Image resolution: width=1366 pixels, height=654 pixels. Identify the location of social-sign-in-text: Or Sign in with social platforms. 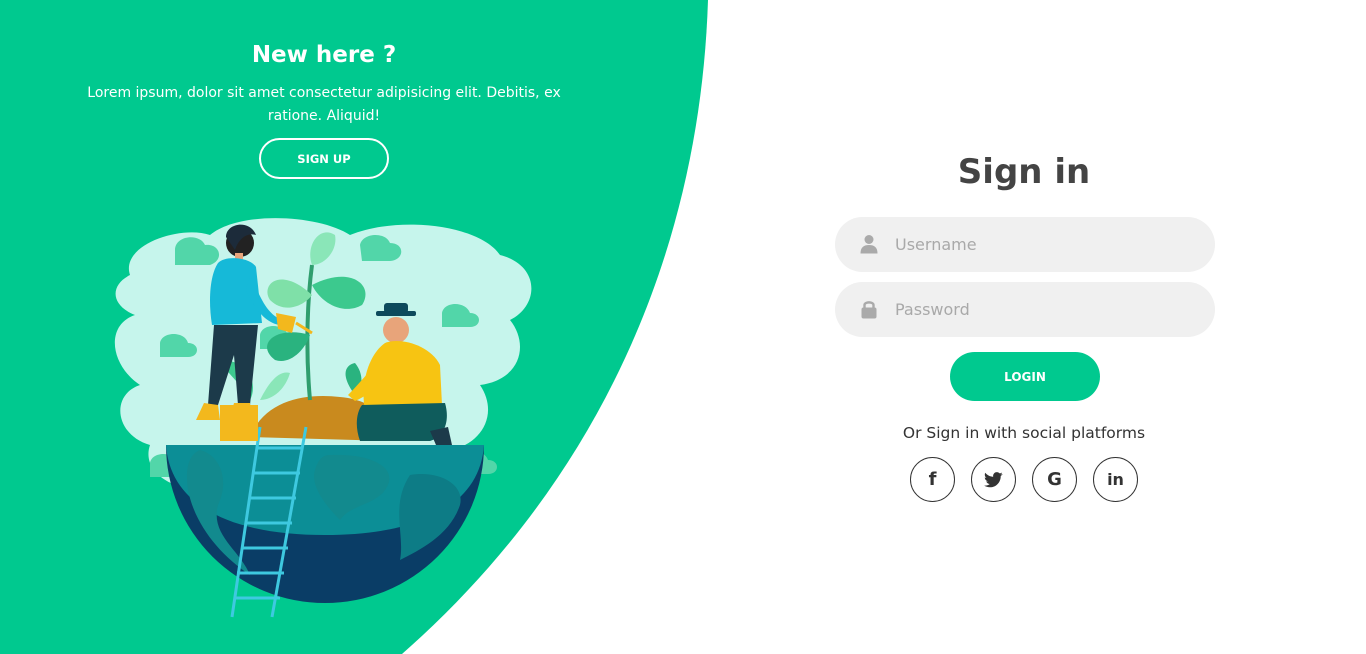
(1024, 433).